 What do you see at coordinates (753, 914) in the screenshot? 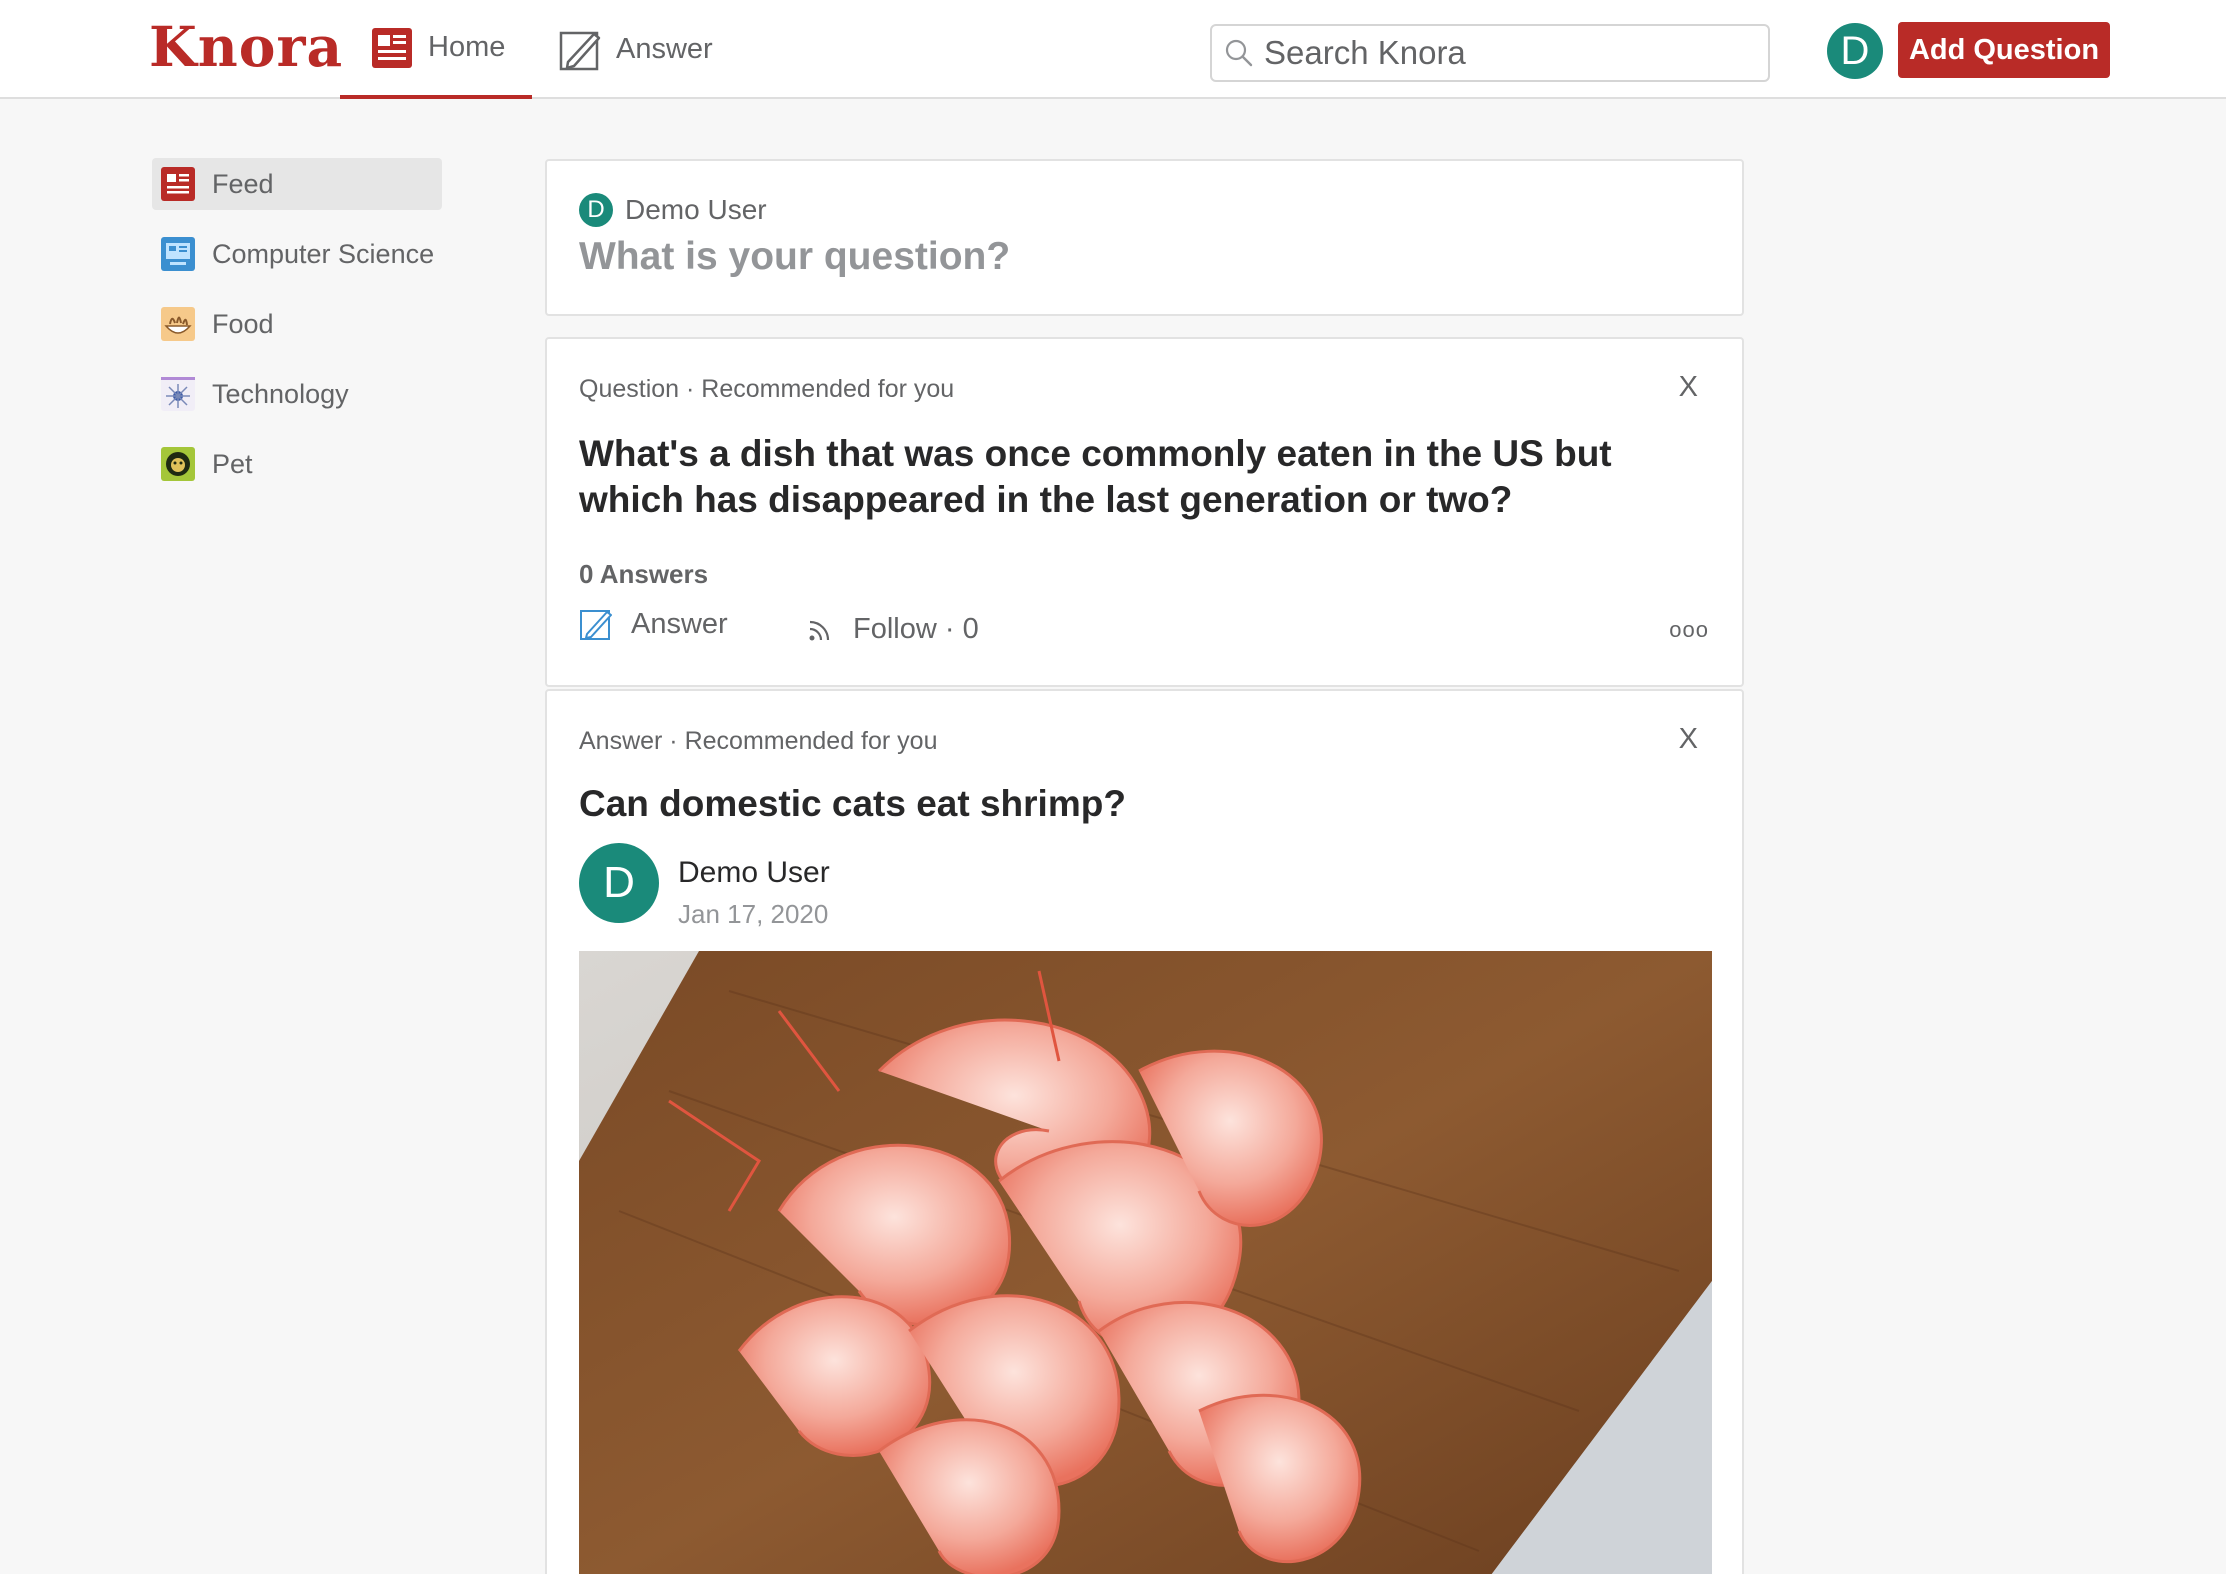
I see `answer-date: Jan 17, 2020` at bounding box center [753, 914].